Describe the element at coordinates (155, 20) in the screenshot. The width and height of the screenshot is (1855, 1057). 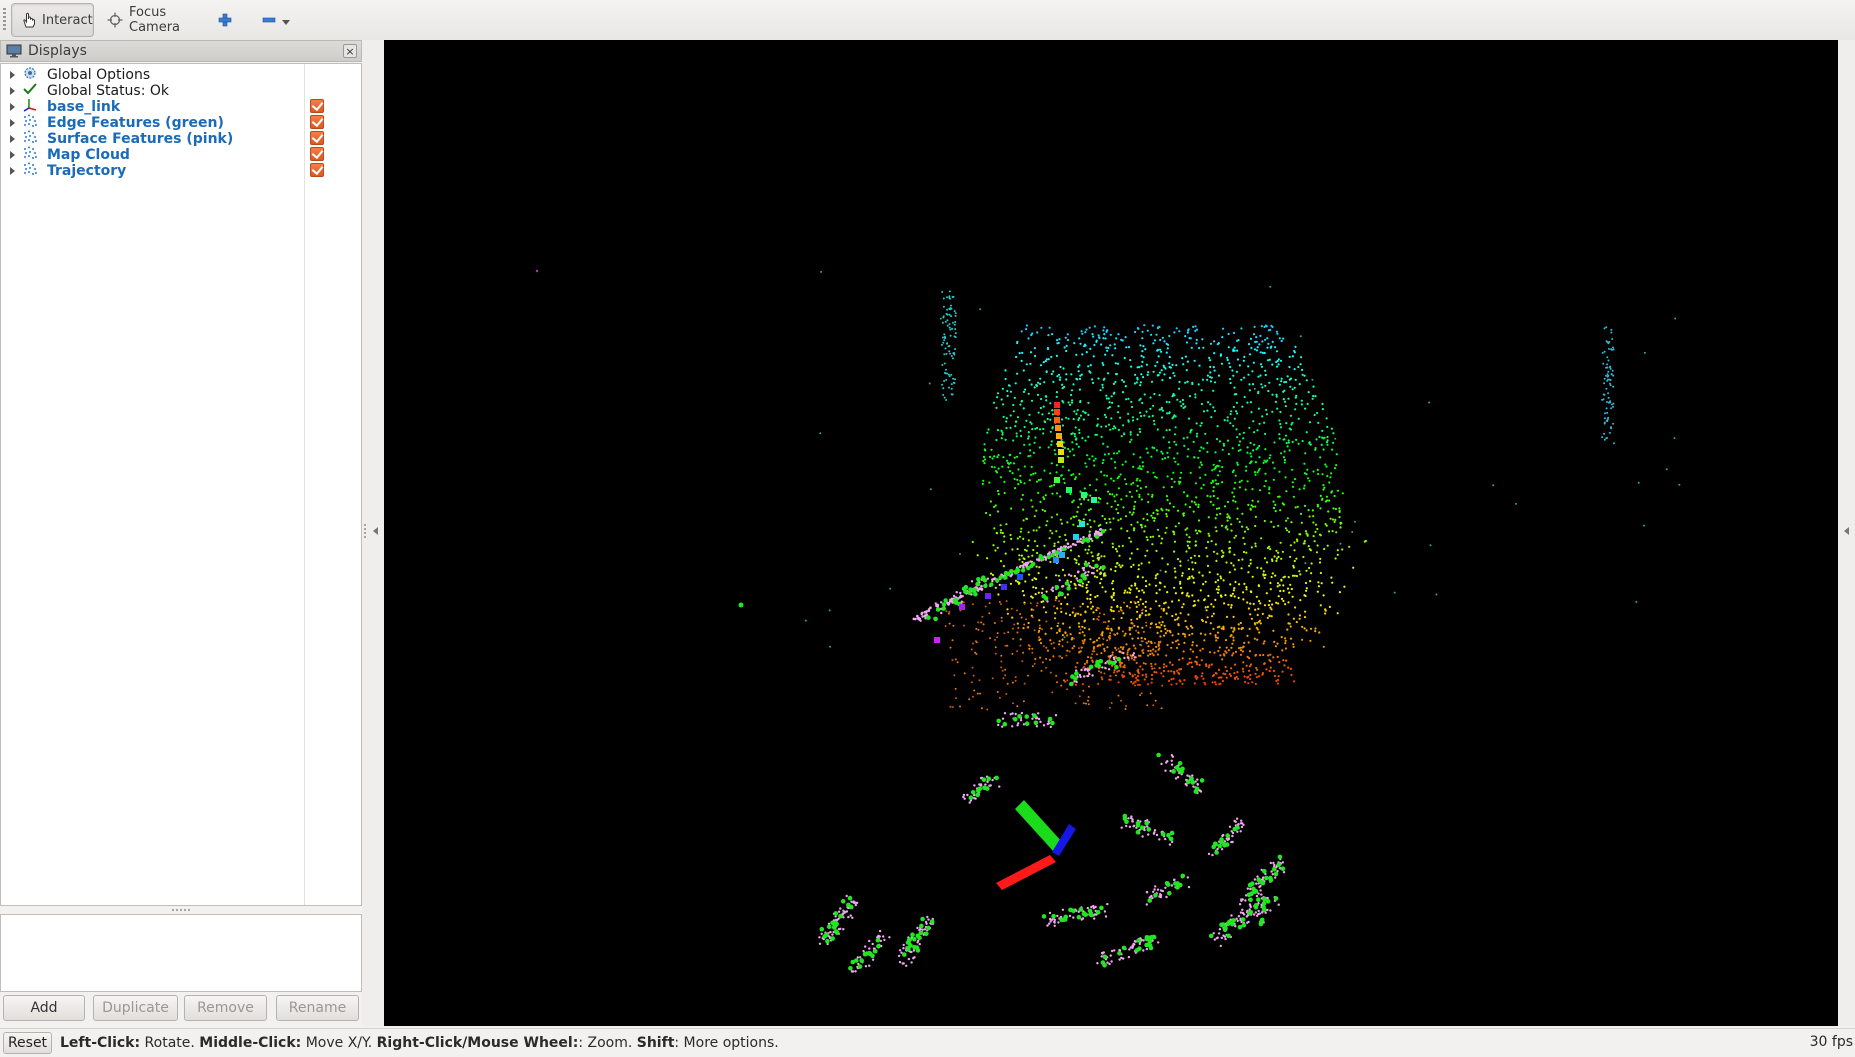
I see `focus-camera-label: Focus Camera` at that location.